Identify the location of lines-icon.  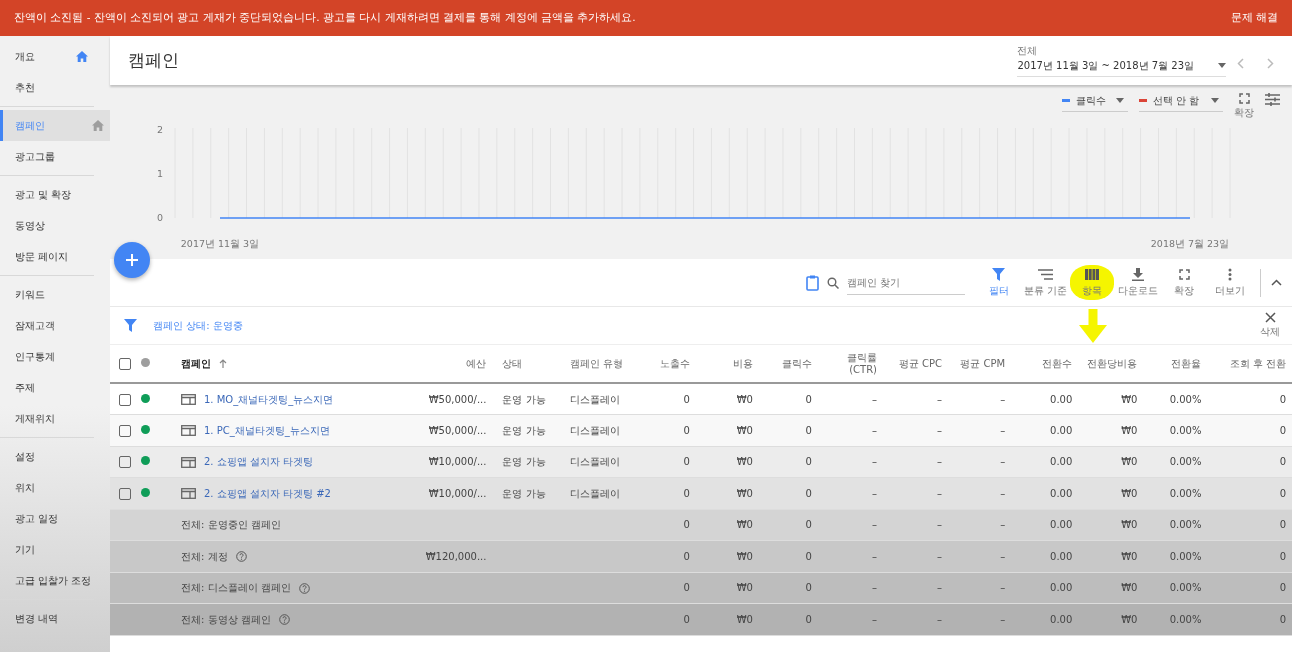
(1045, 274).